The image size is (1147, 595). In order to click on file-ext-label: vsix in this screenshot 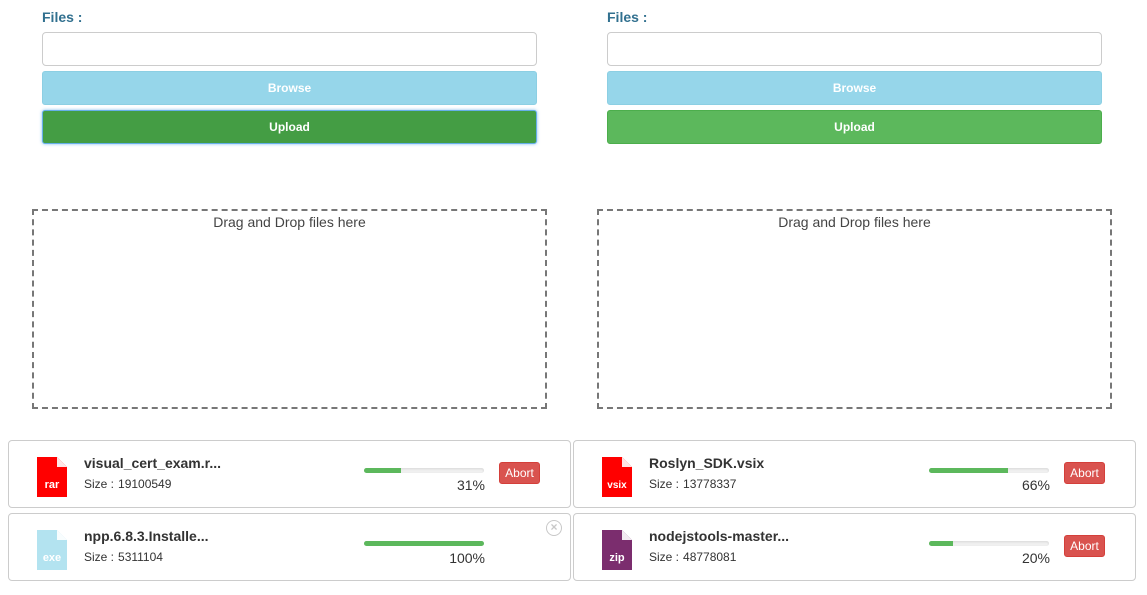, I will do `click(617, 485)`.